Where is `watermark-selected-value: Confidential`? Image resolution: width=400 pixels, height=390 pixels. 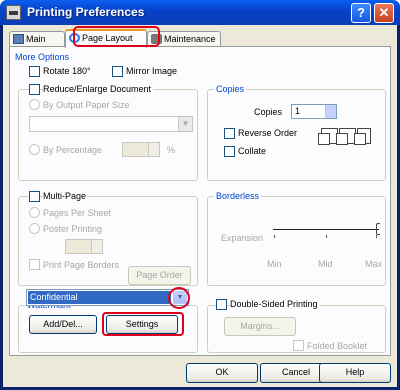 watermark-selected-value: Confidential is located at coordinates (99, 297).